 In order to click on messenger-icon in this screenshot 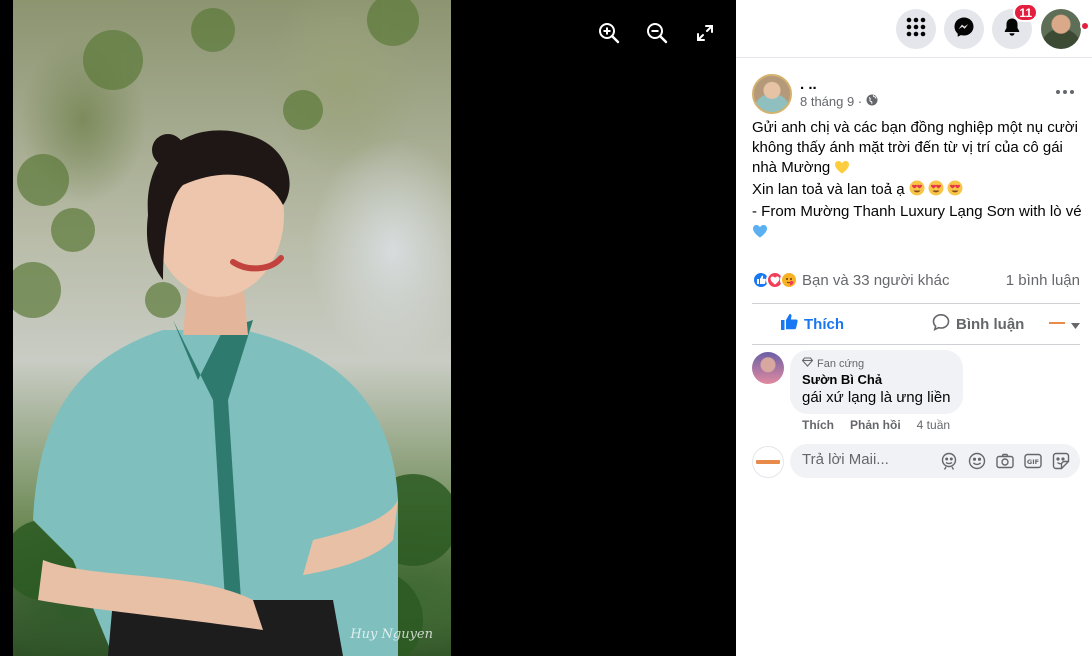, I will do `click(964, 29)`.